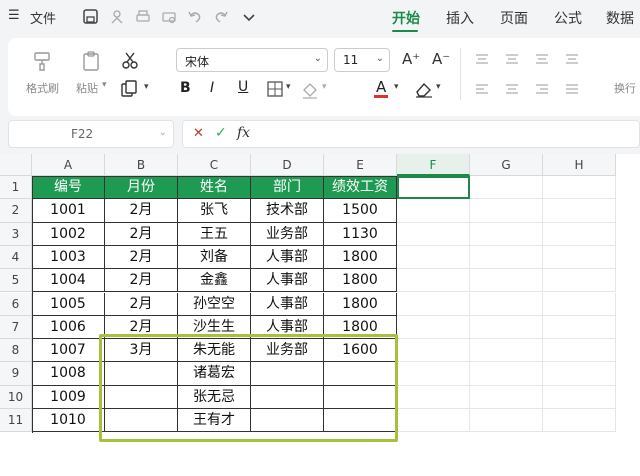  I want to click on table-cell: 1130, so click(360, 234).